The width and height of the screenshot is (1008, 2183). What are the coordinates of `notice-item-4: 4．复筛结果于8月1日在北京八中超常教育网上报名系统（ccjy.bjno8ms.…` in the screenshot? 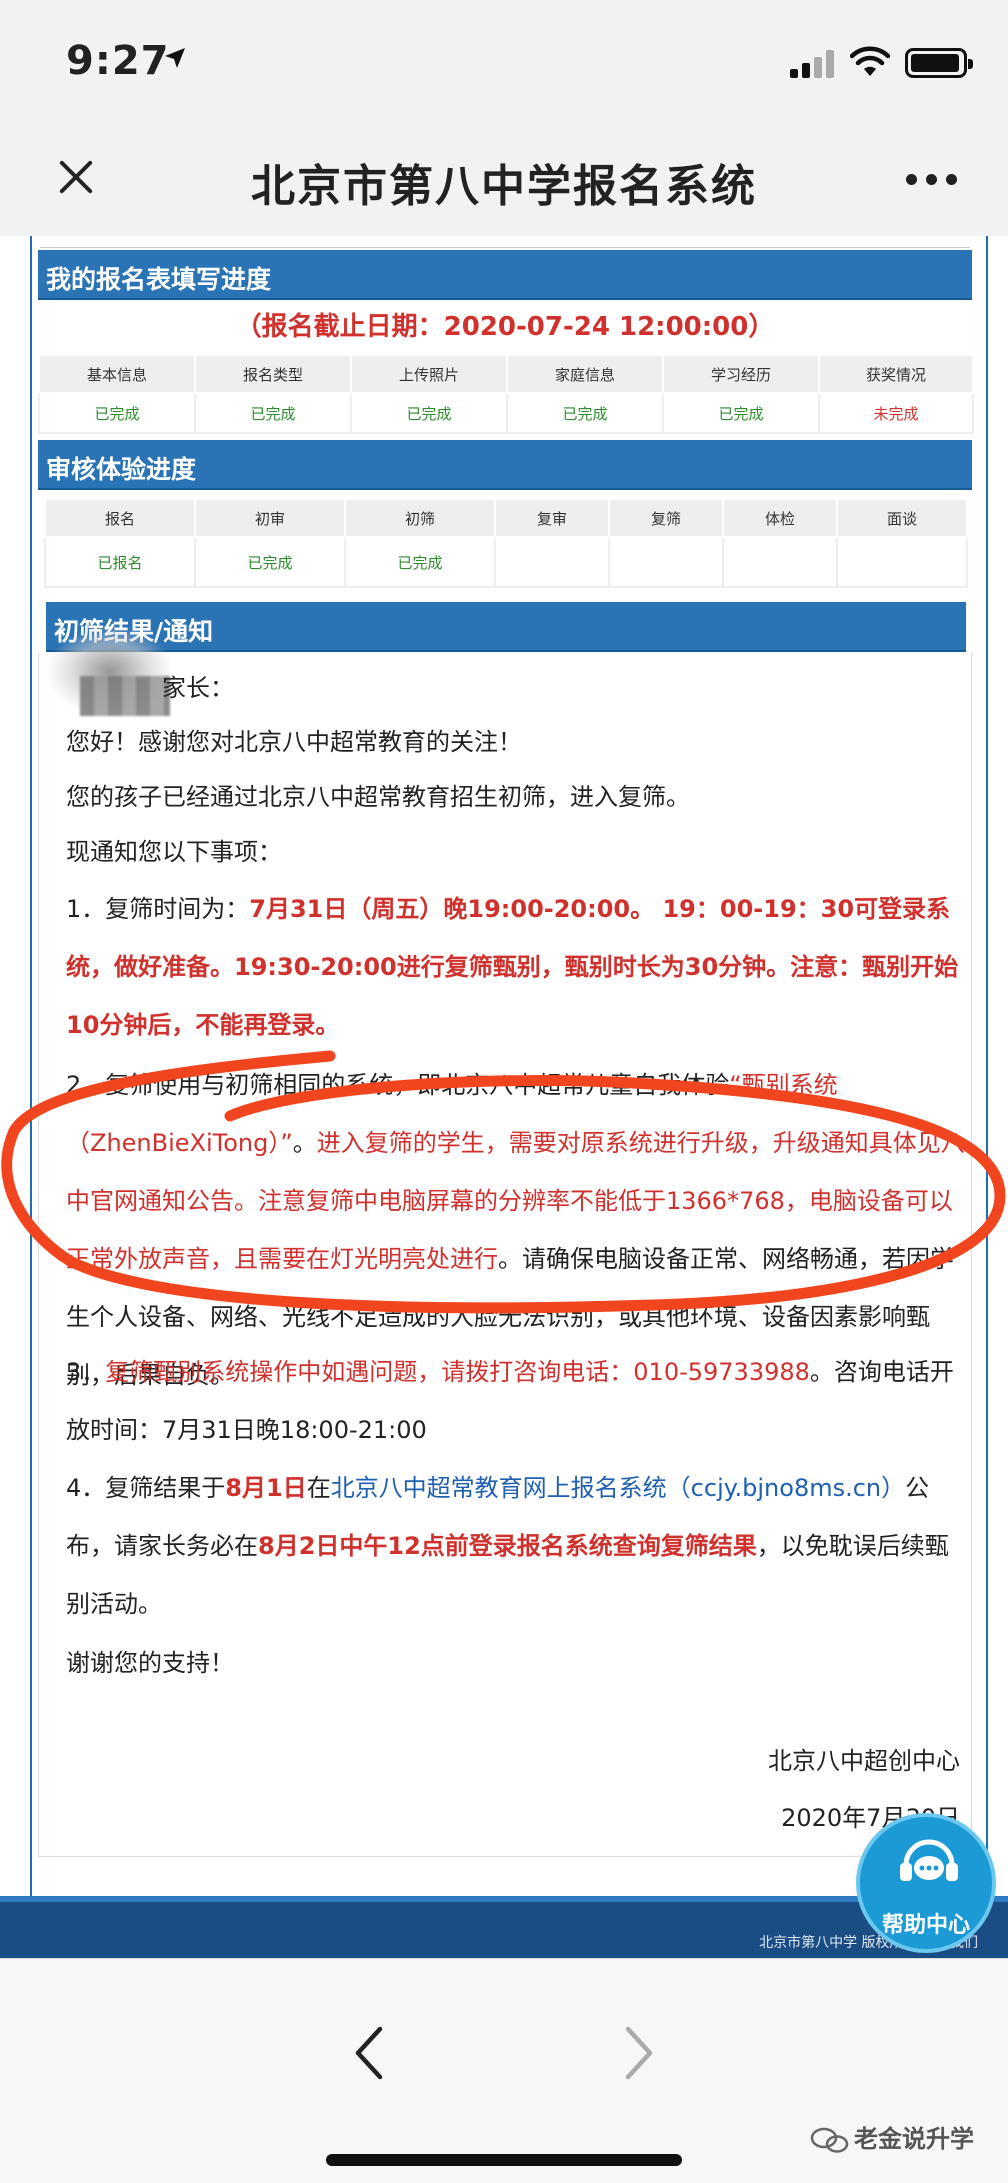 It's located at (516, 1546).